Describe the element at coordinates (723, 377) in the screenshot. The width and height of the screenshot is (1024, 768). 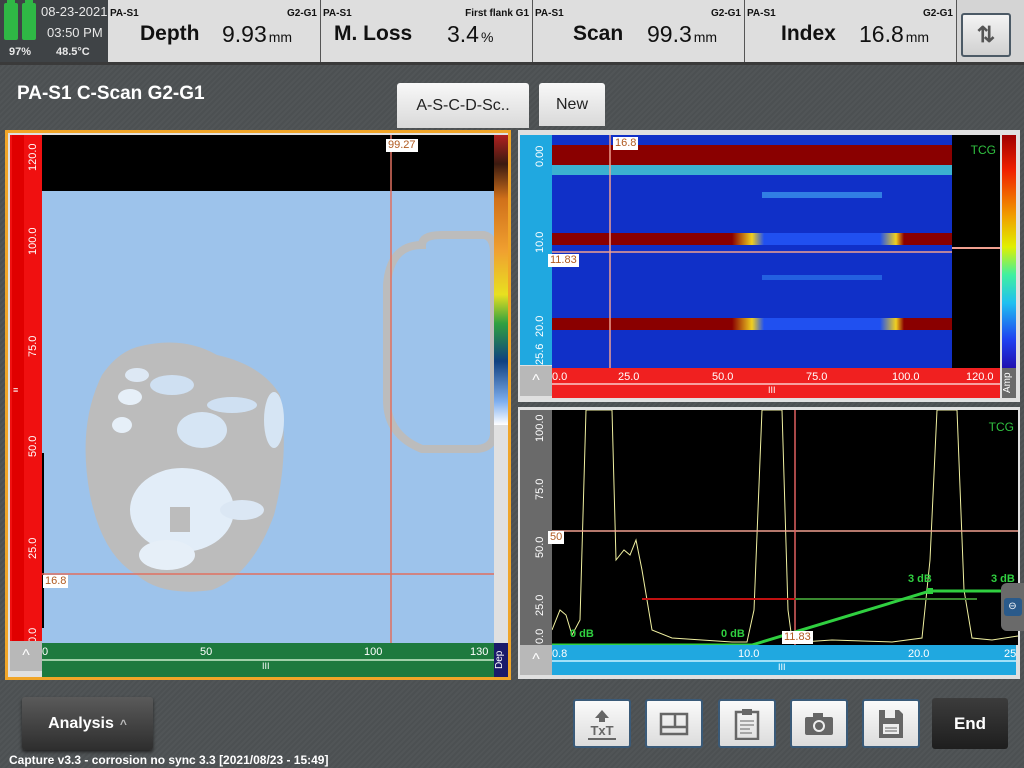
I see `x-tick: 50.0` at that location.